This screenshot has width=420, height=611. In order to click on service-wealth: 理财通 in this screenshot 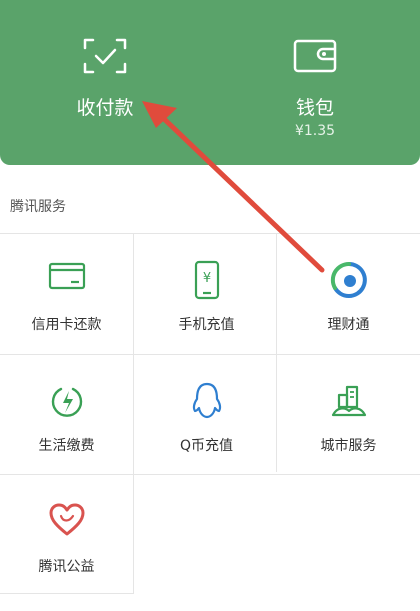, I will do `click(348, 293)`.